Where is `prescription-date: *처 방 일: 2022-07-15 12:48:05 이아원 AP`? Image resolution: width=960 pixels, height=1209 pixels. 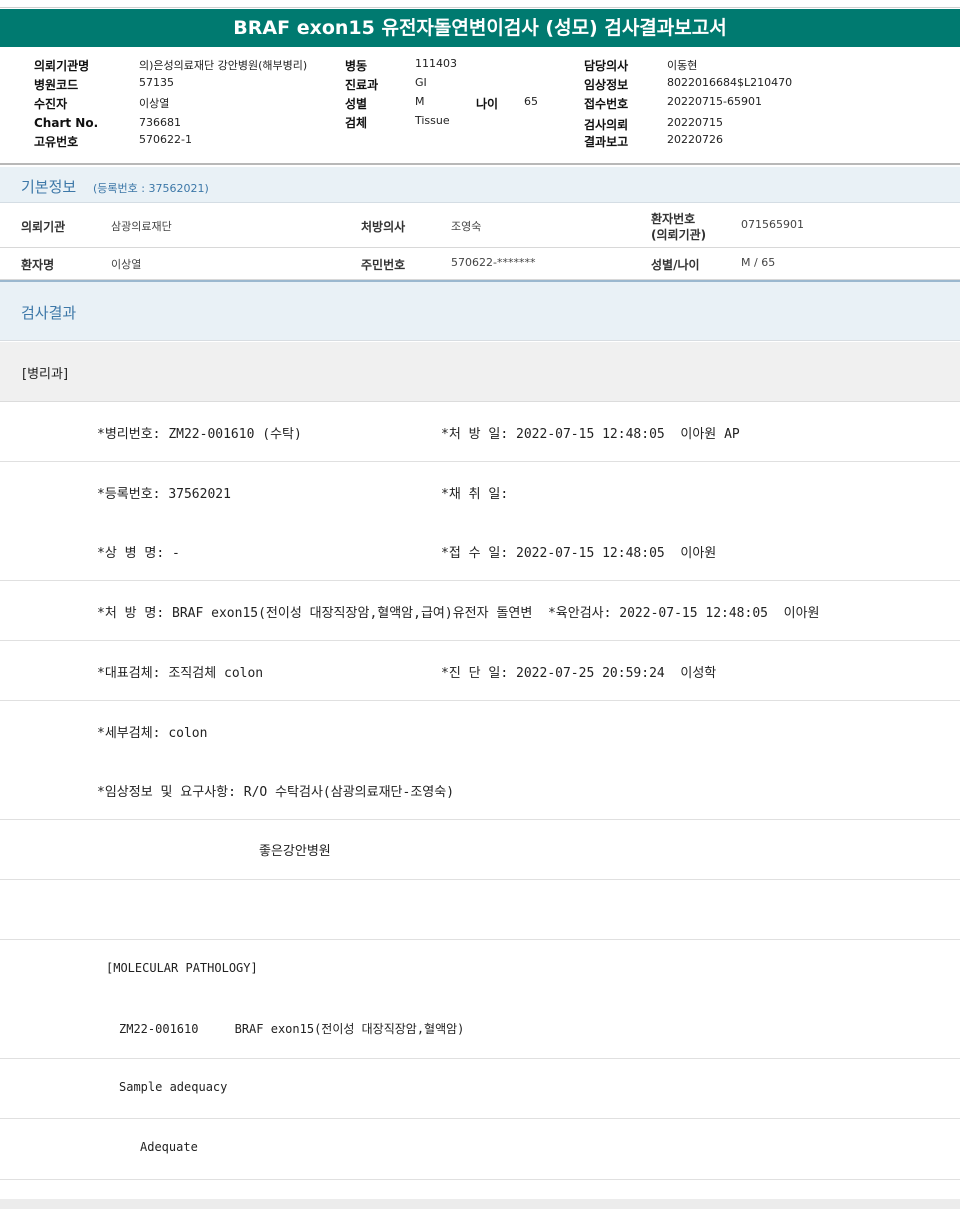 prescription-date: *처 방 일: 2022-07-15 12:48:05 이아원 AP is located at coordinates (590, 434).